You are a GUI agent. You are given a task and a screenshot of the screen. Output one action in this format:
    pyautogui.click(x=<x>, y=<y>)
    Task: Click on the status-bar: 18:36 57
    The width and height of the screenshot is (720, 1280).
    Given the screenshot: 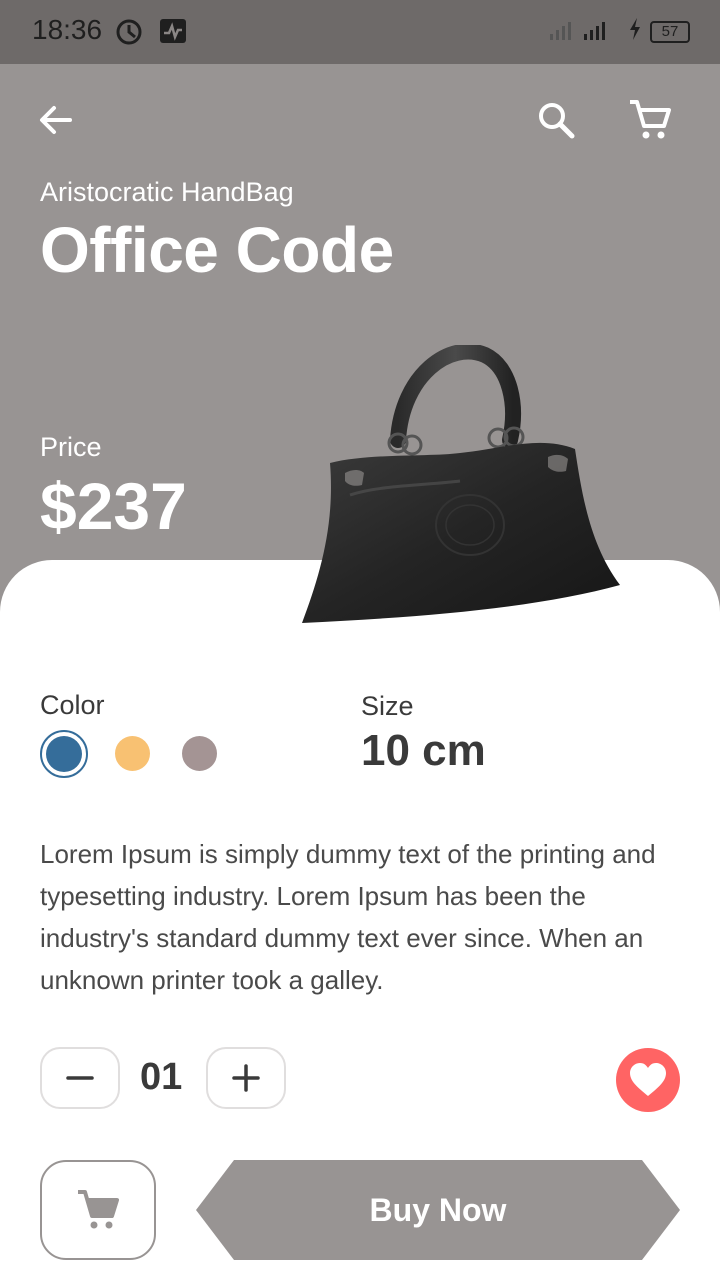 What is the action you would take?
    pyautogui.click(x=360, y=32)
    